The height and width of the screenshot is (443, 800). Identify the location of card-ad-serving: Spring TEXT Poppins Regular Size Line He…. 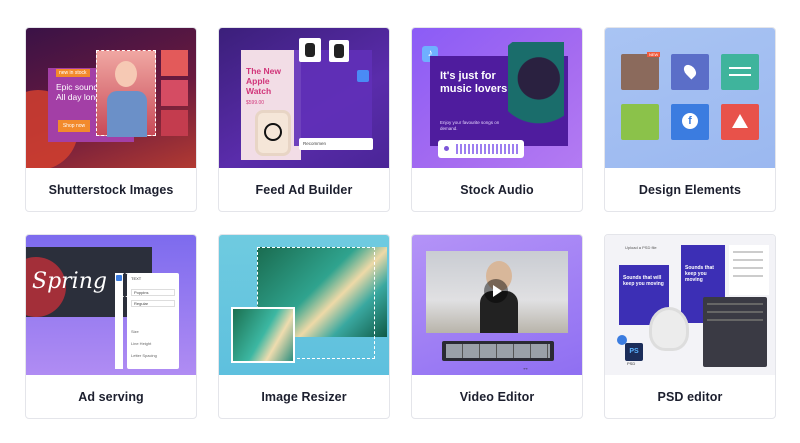
(111, 326).